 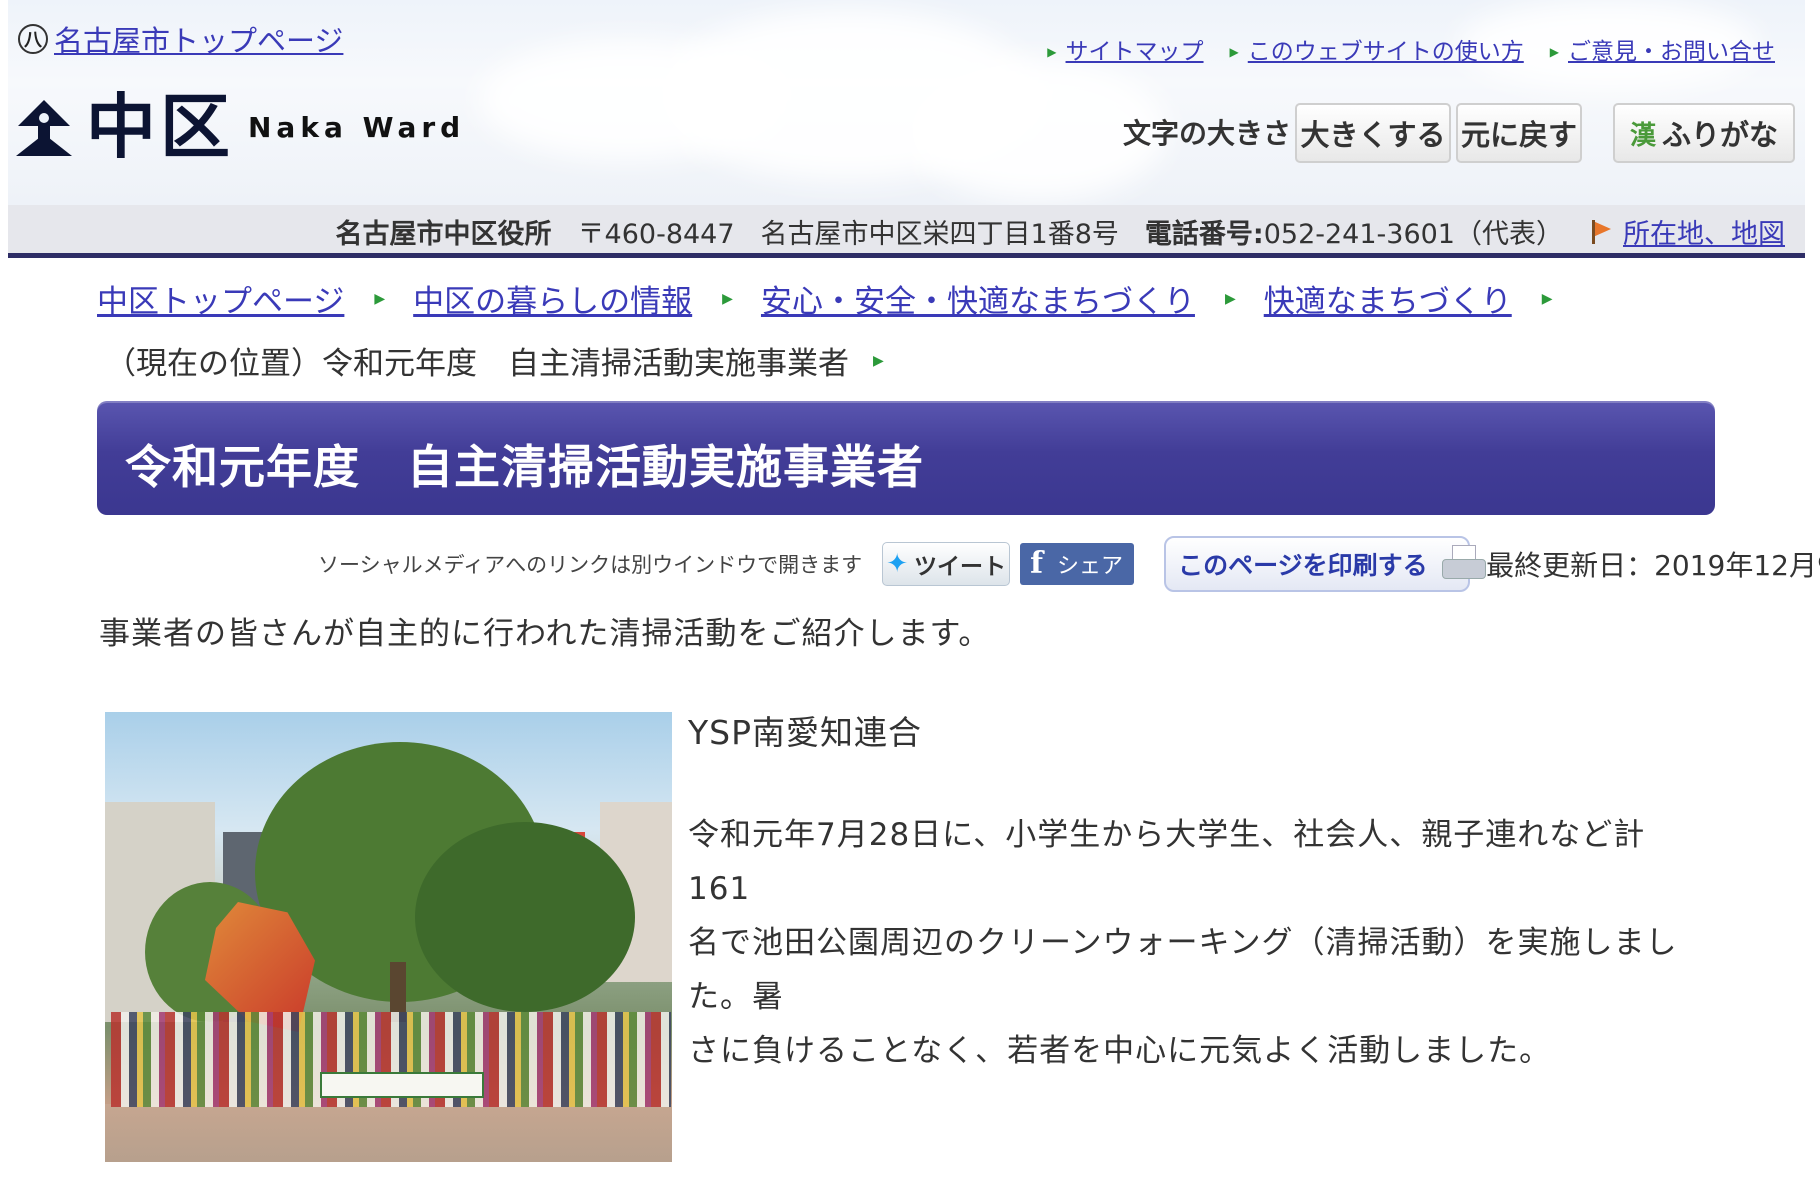 I want to click on street-address: 名古屋市中区栄四丁目1番8号, so click(x=939, y=234).